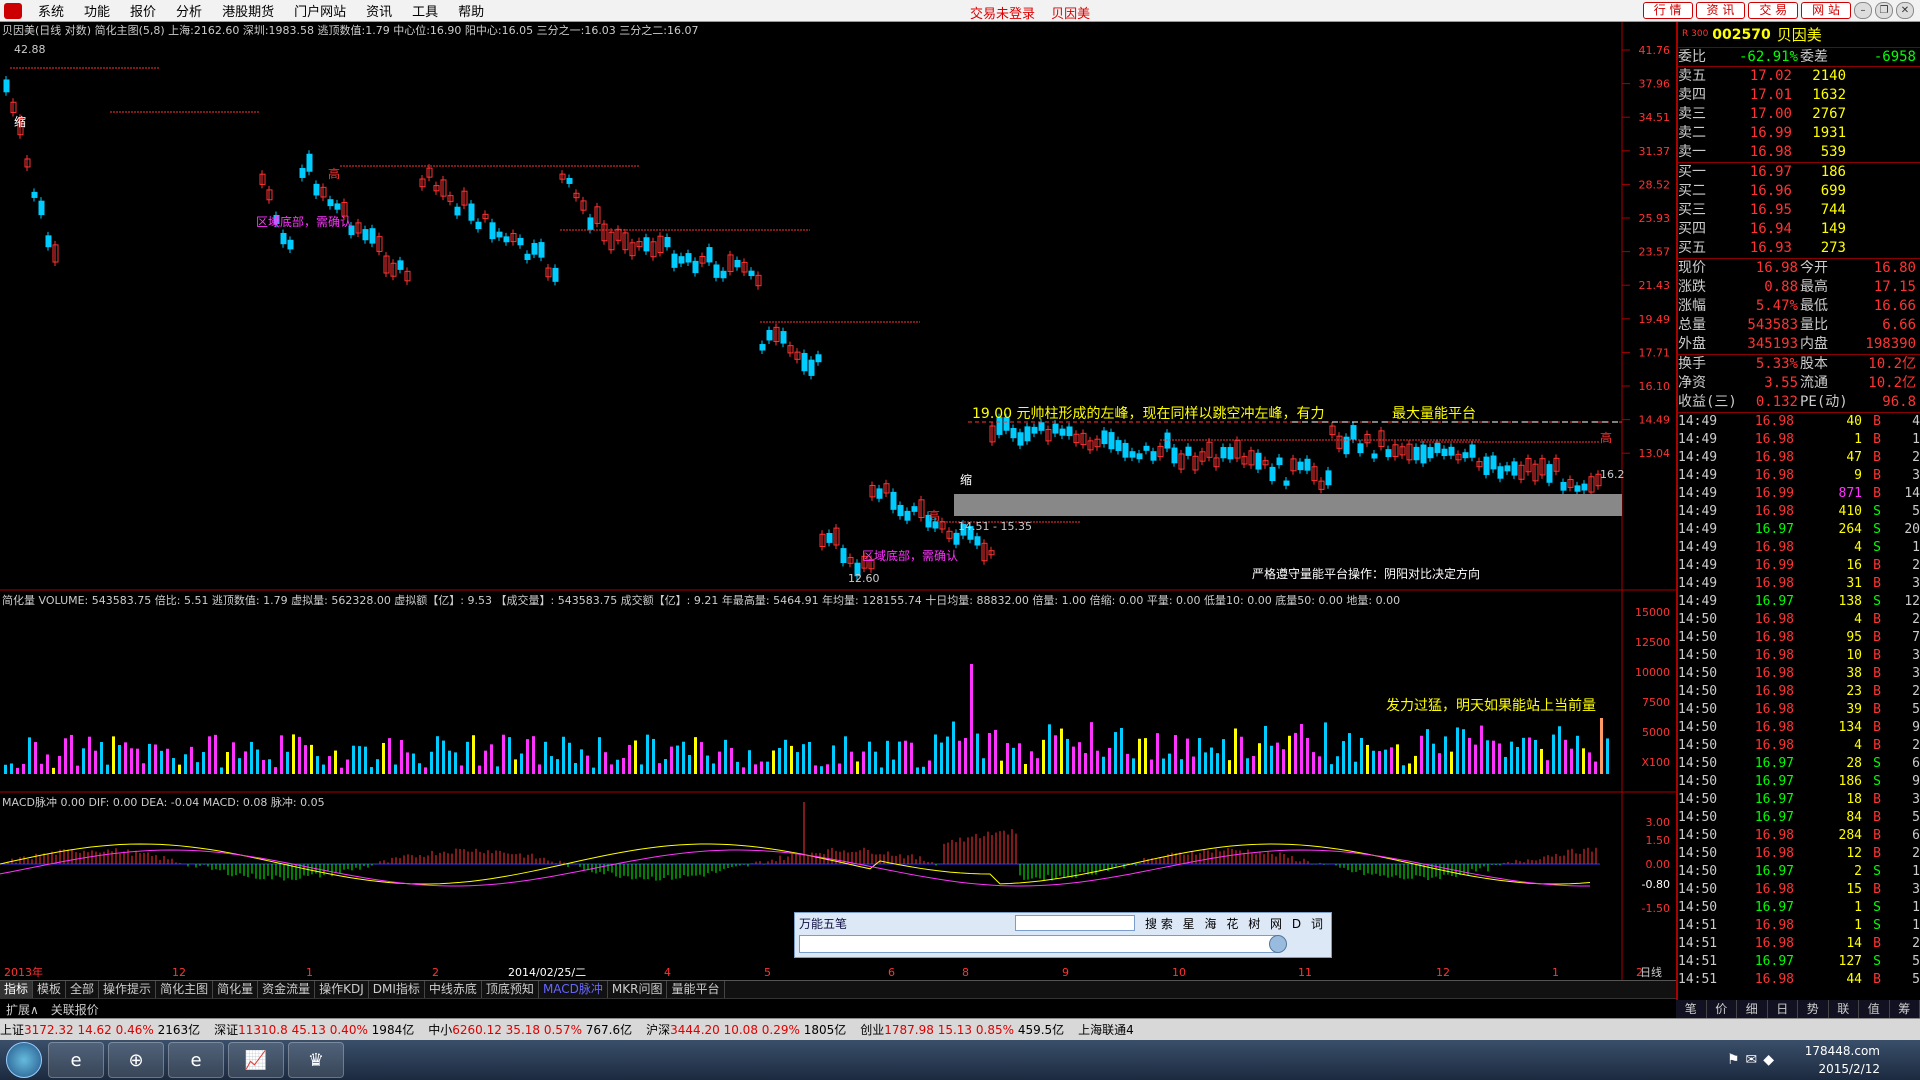 The height and width of the screenshot is (1080, 1920). What do you see at coordinates (1884, 10) in the screenshot?
I see `restore-icon: ❐` at bounding box center [1884, 10].